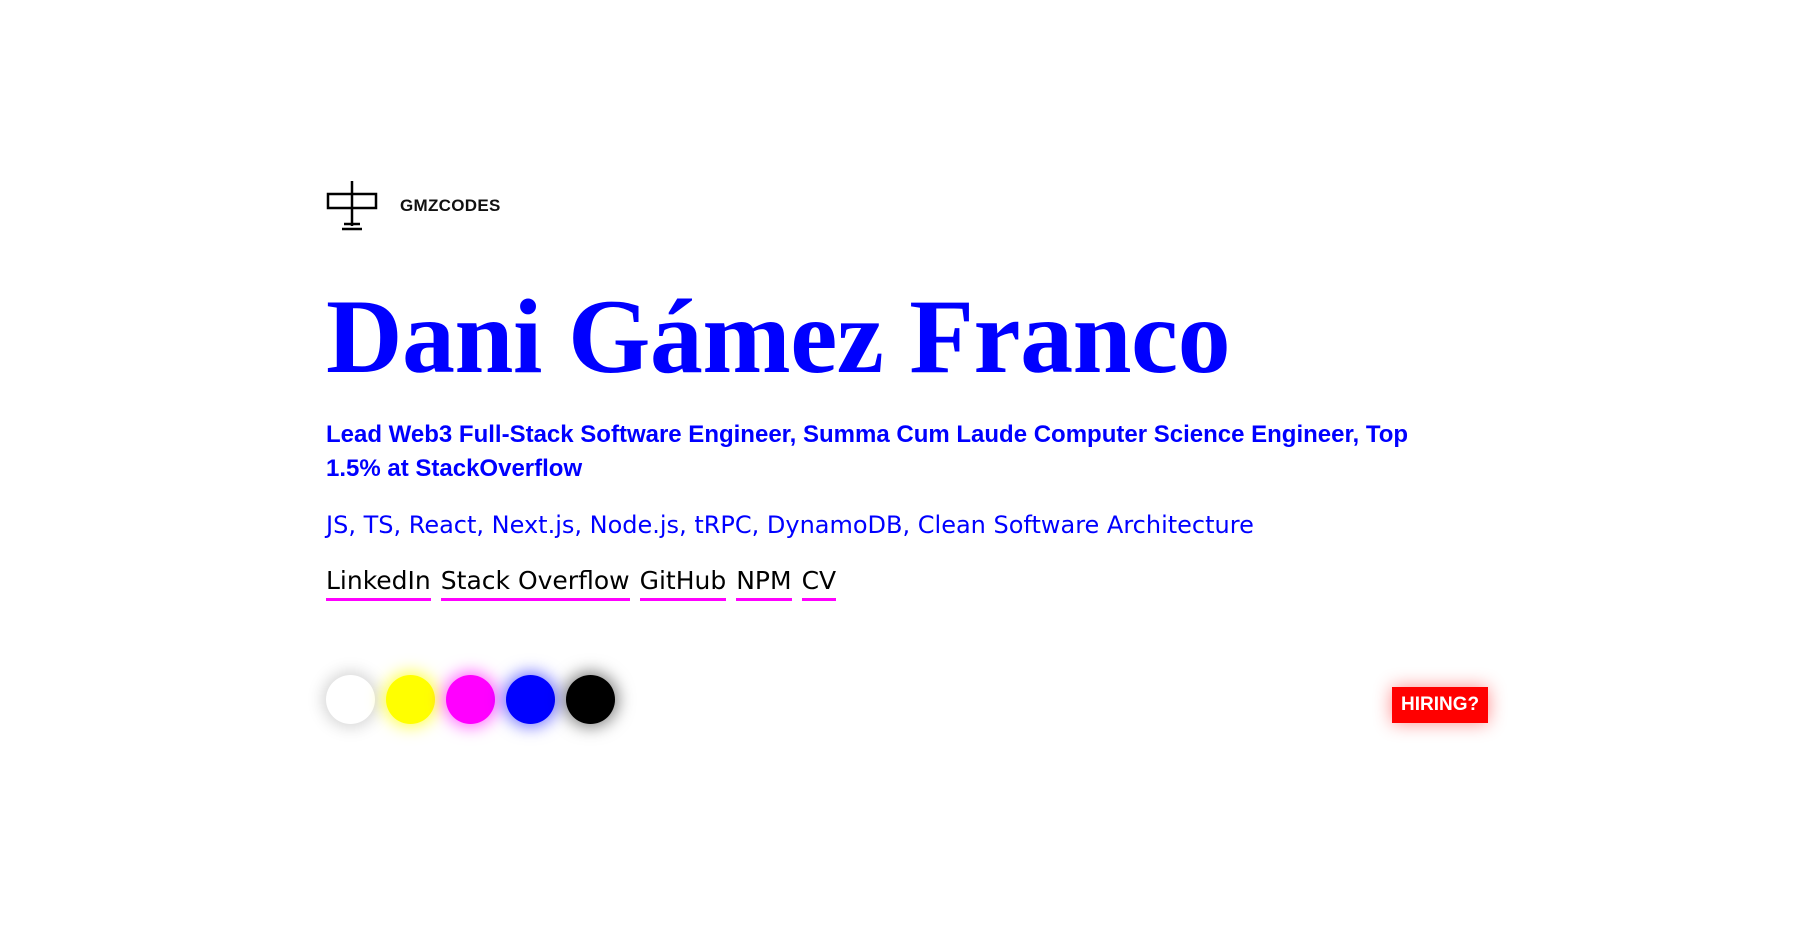 Image resolution: width=1800 pixels, height=942 pixels. What do you see at coordinates (778, 336) in the screenshot?
I see `page-title: Dani Gámez Franco` at bounding box center [778, 336].